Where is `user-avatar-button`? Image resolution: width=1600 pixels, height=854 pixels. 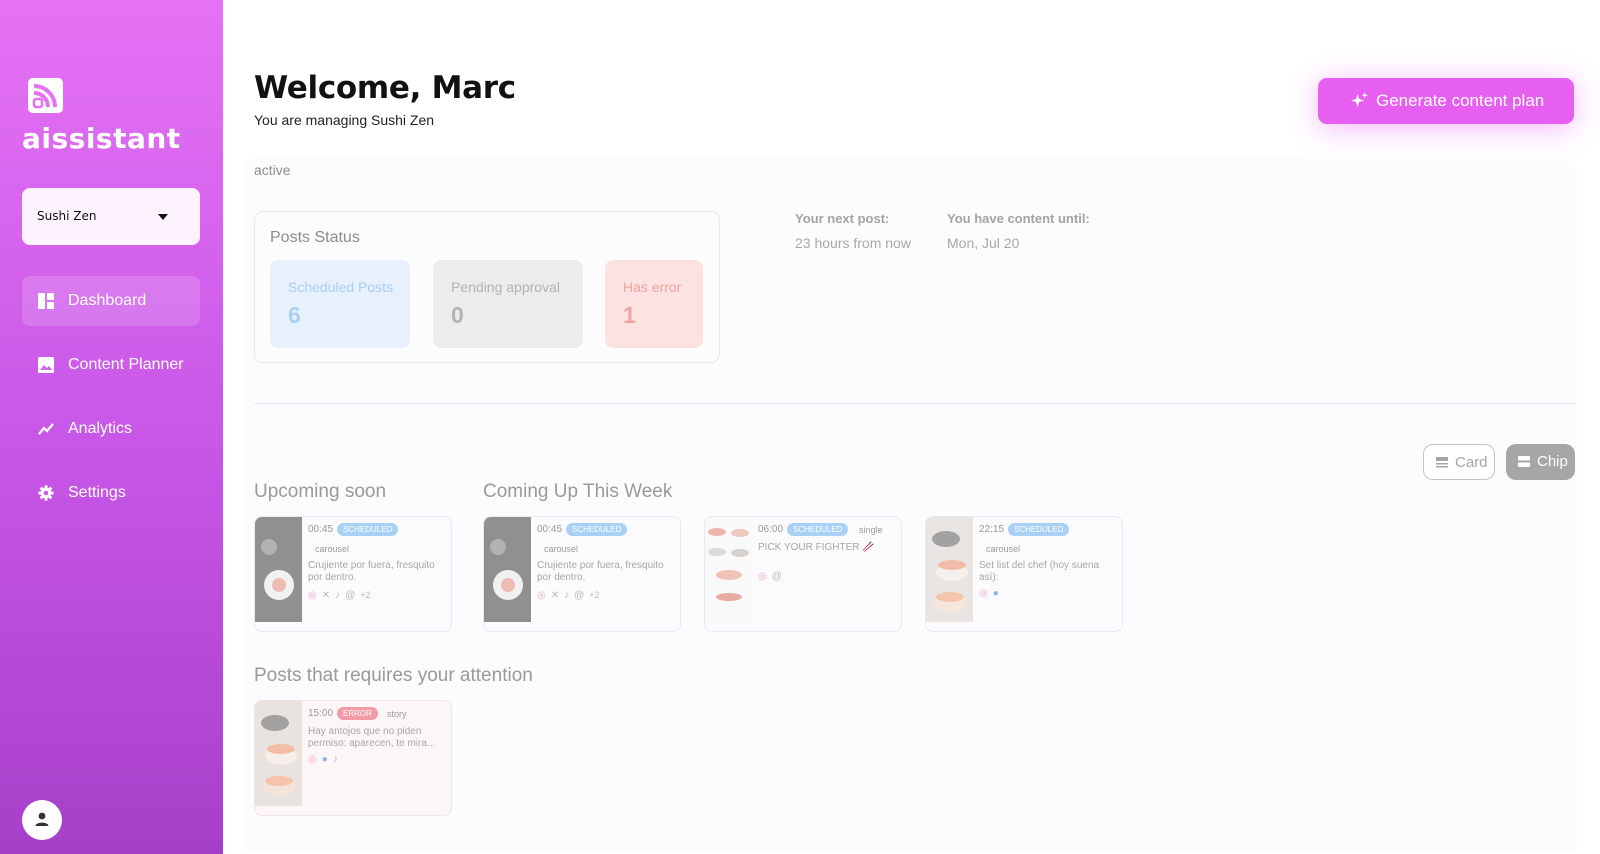
user-avatar-button is located at coordinates (42, 820).